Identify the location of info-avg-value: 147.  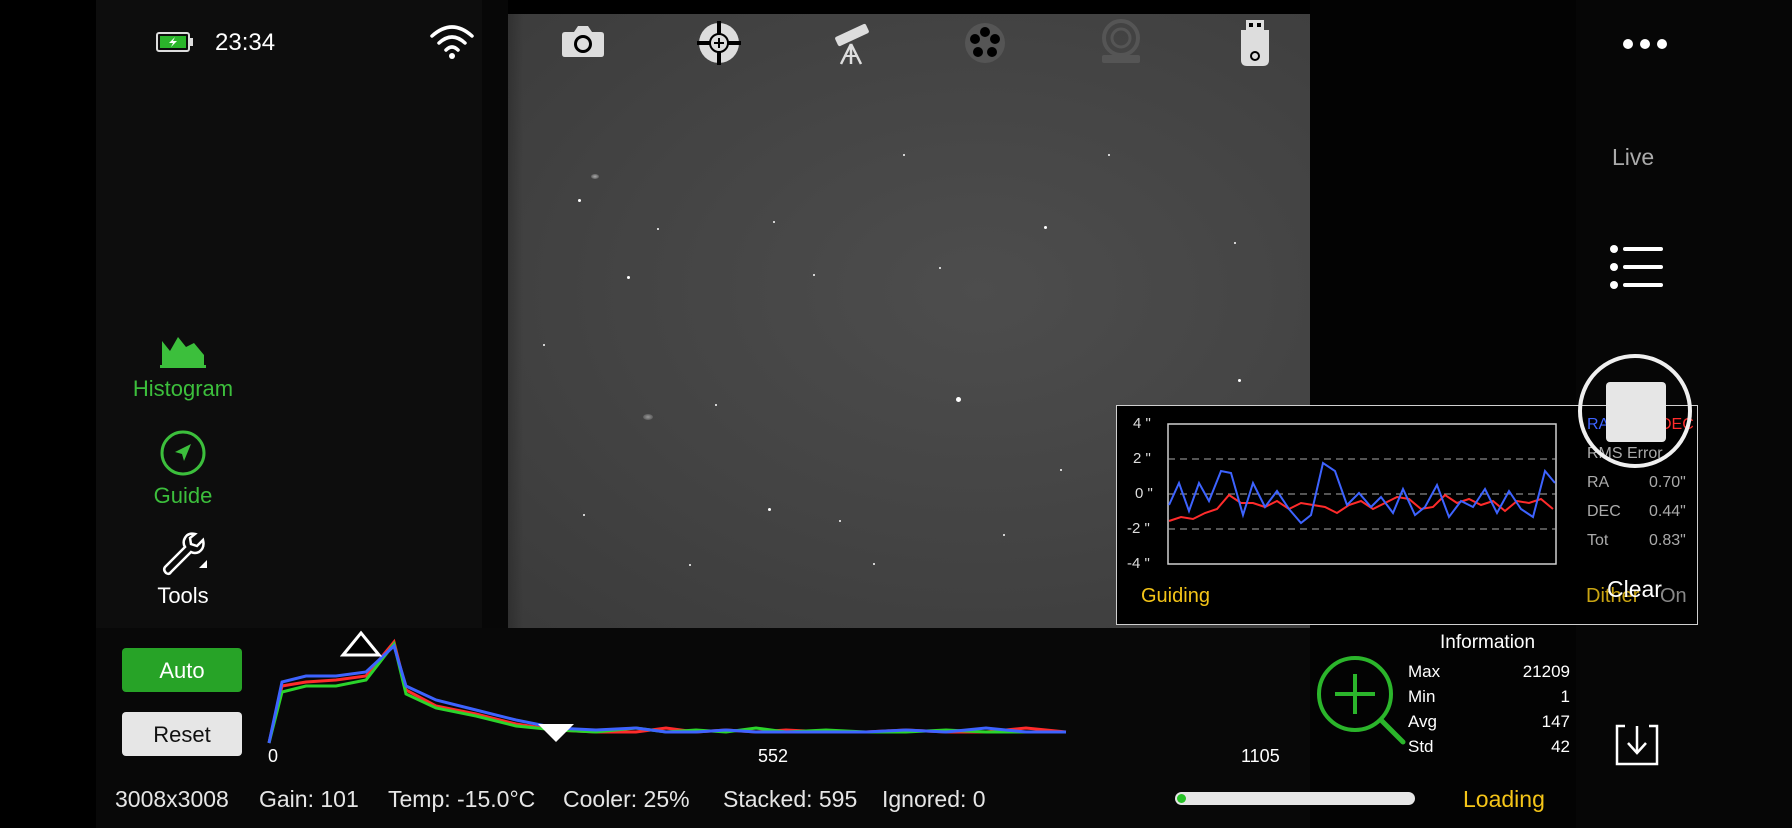
(1555, 721).